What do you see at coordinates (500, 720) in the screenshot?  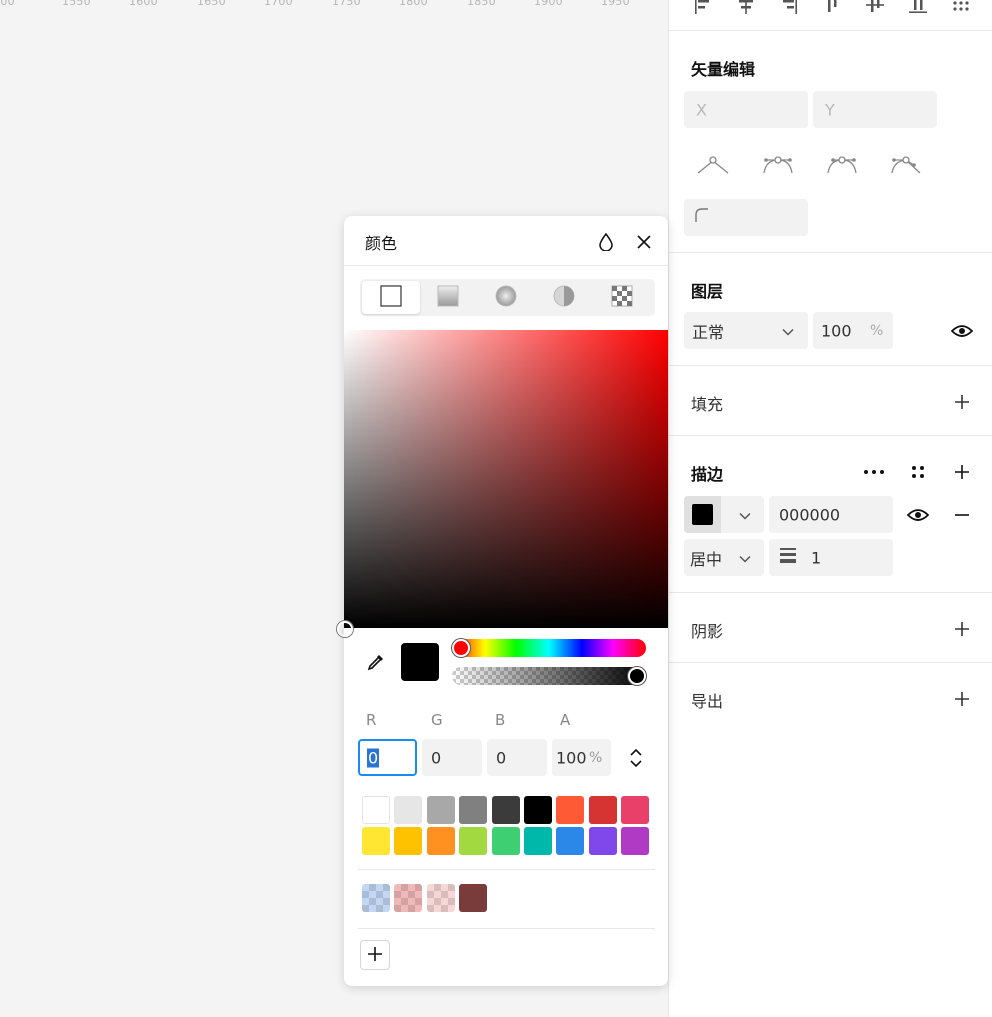 I see `b-label: B` at bounding box center [500, 720].